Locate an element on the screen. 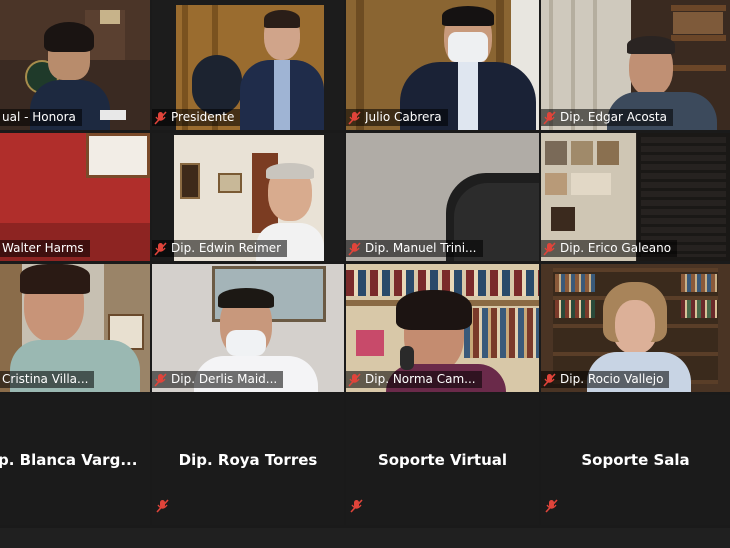  video-tile-4: Dip. Edgar Acosta is located at coordinates (635, 65).